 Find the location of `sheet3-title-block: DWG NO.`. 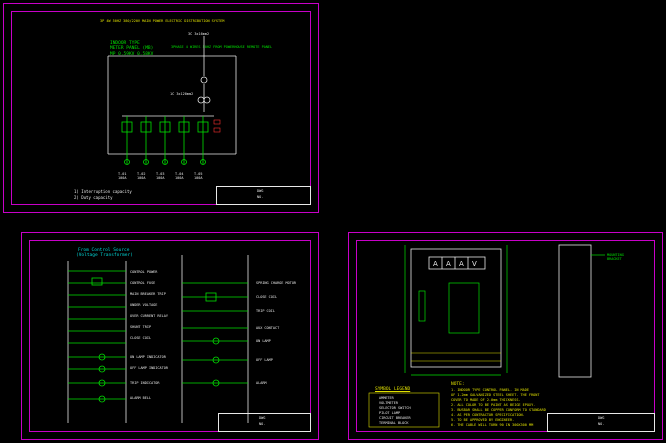

sheet3-title-block: DWG NO. is located at coordinates (601, 422).